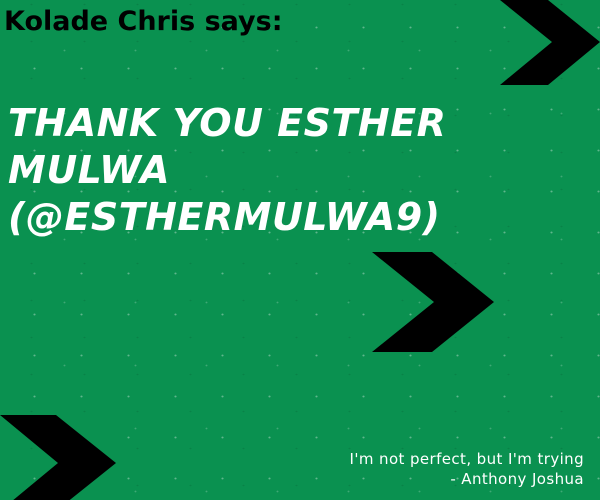 This screenshot has width=600, height=500. Describe the element at coordinates (89, 170) in the screenshot. I see `headline-line: MULWA` at that location.